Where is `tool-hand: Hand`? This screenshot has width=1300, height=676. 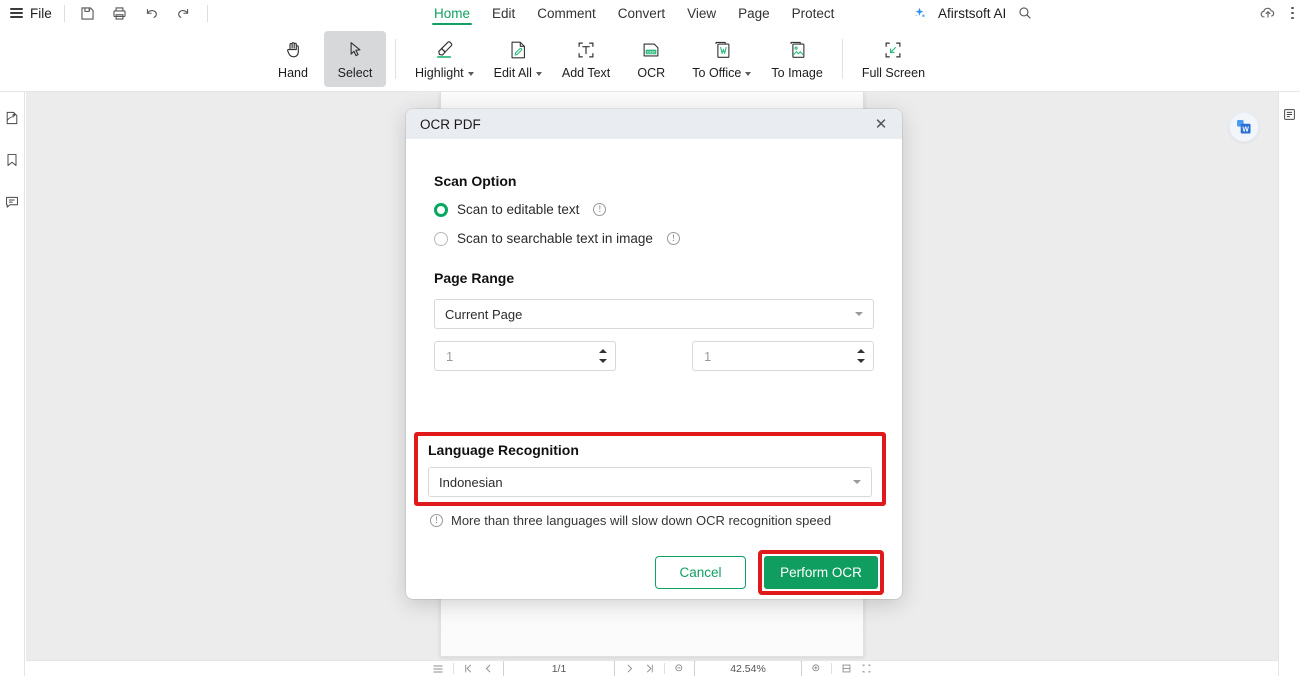
tool-hand: Hand is located at coordinates (293, 59).